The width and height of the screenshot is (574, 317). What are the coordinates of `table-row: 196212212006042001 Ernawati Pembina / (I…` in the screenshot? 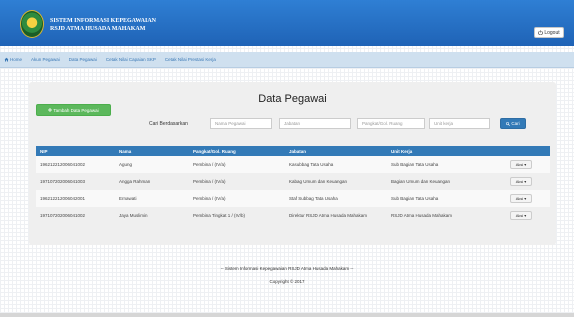 It's located at (293, 198).